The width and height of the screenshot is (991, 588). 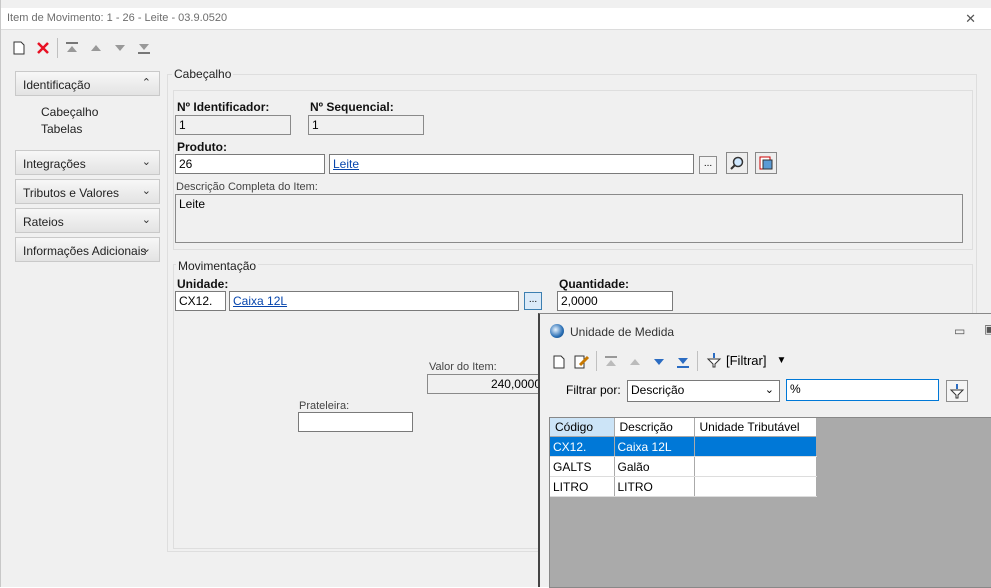 What do you see at coordinates (247, 187) in the screenshot?
I see `descricao-label: Descrição Completa do Item:` at bounding box center [247, 187].